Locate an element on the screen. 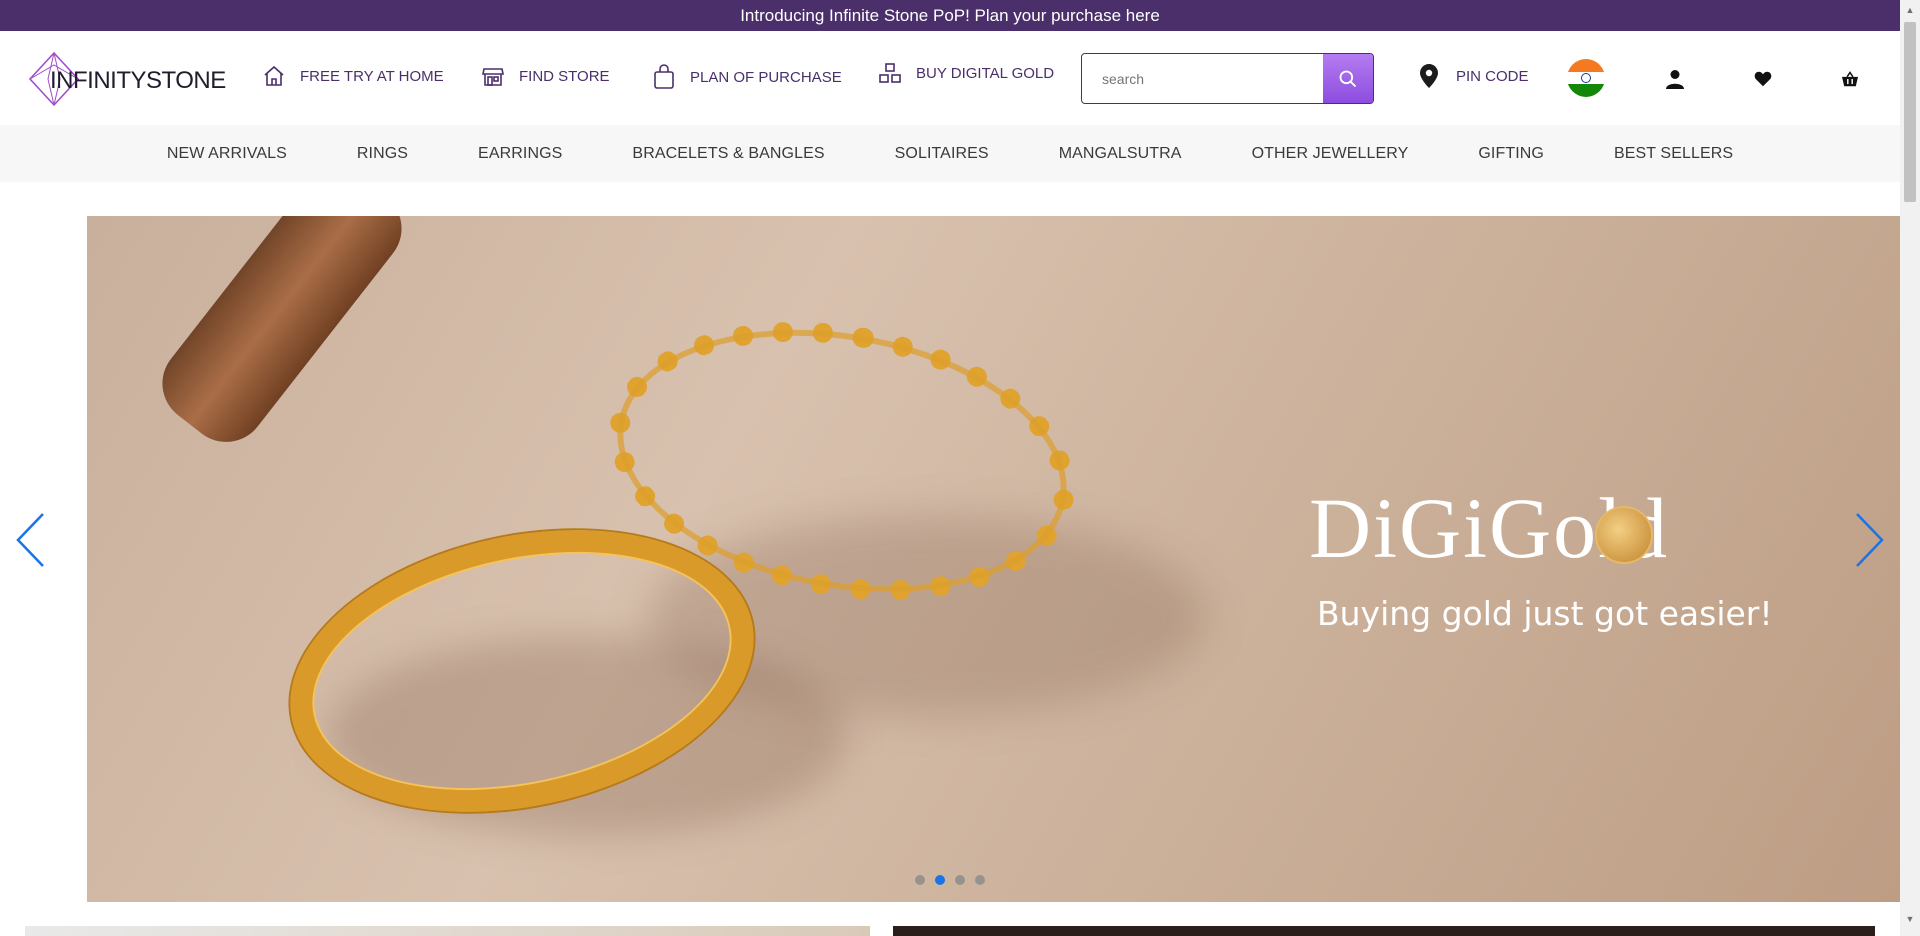  cart-button is located at coordinates (1850, 79).